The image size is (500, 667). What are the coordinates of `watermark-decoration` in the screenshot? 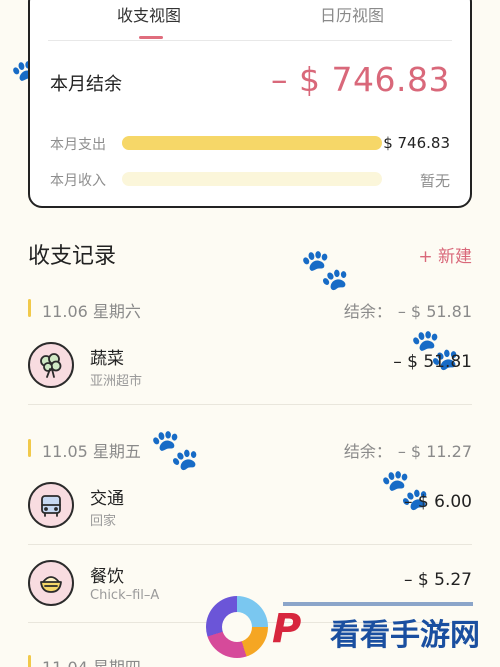 It's located at (378, 604).